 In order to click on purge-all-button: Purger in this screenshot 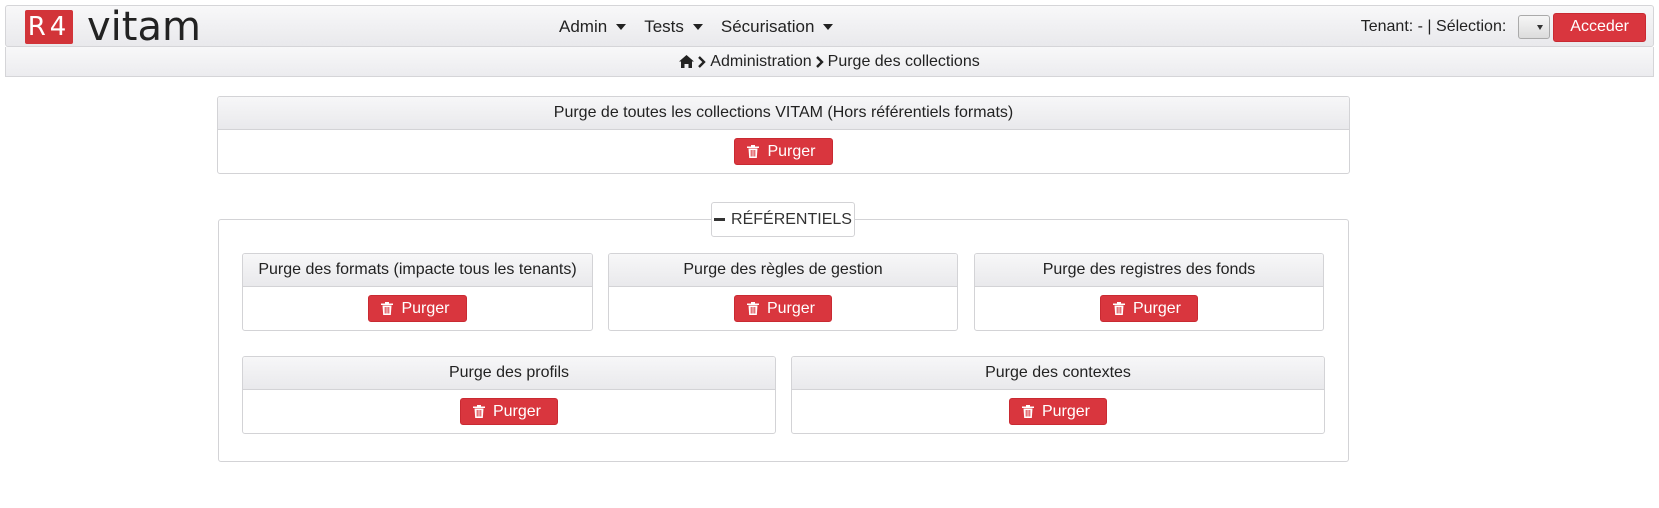, I will do `click(783, 151)`.